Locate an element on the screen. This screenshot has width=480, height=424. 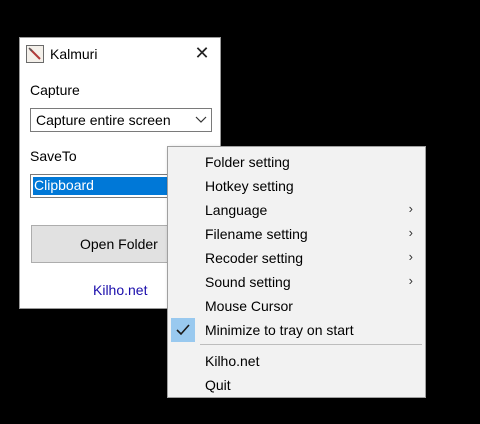
checkmark-icon is located at coordinates (183, 330).